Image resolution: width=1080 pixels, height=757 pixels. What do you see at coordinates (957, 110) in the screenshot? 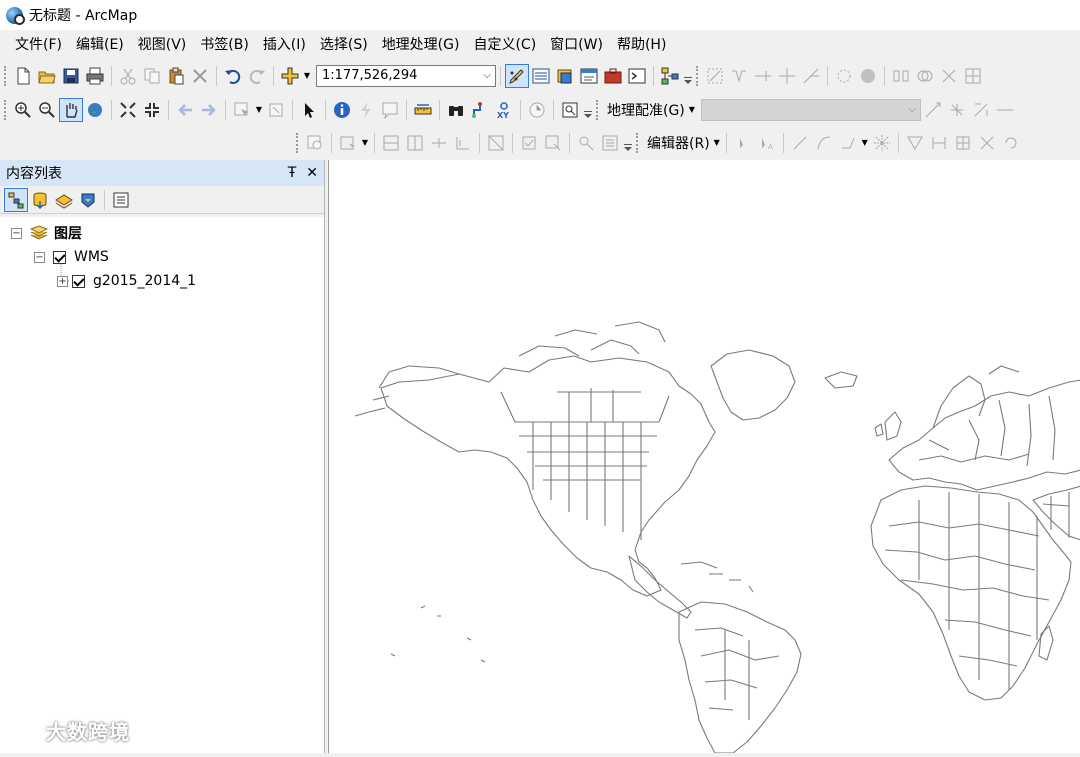
I see `link-table-icon` at bounding box center [957, 110].